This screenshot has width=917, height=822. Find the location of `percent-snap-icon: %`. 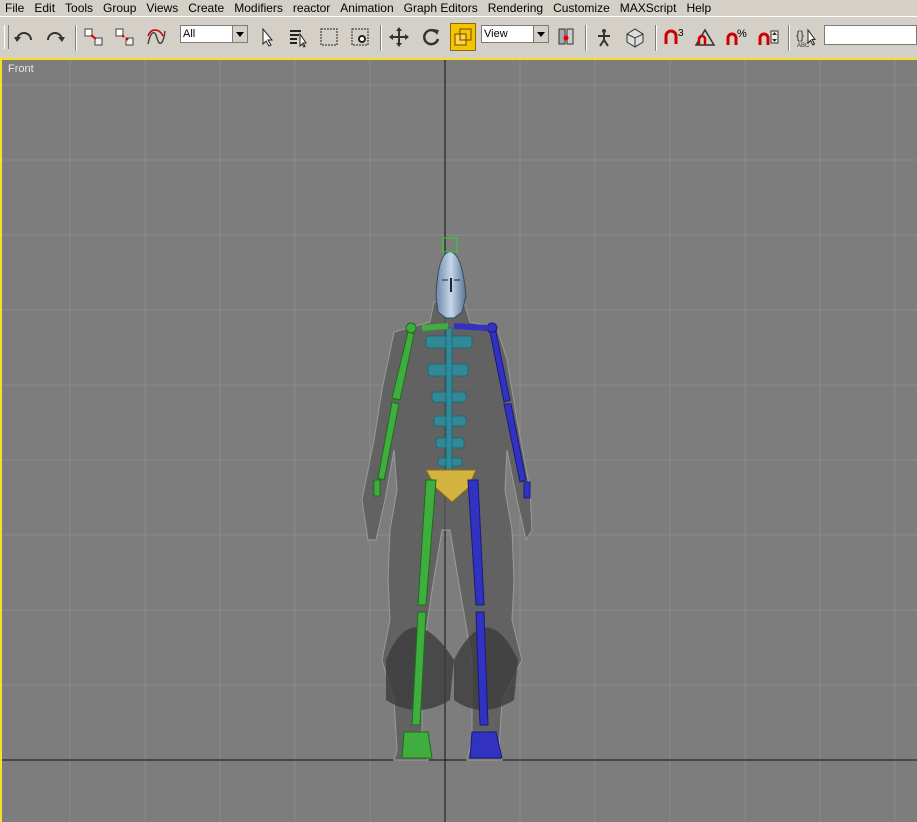

percent-snap-icon: % is located at coordinates (736, 36).